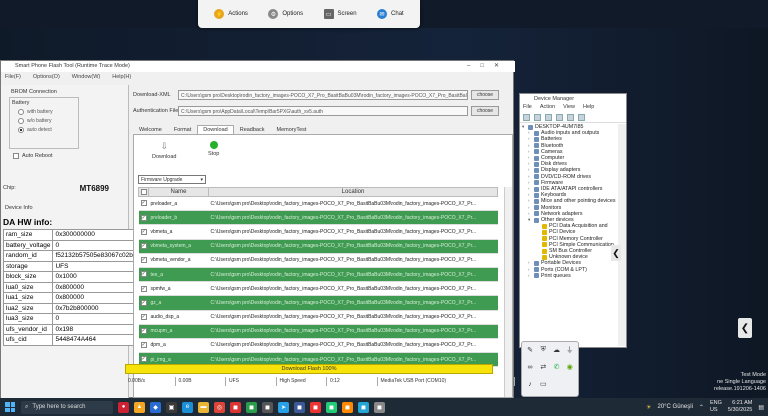  I want to click on folder-icon: ▬, so click(203, 407).